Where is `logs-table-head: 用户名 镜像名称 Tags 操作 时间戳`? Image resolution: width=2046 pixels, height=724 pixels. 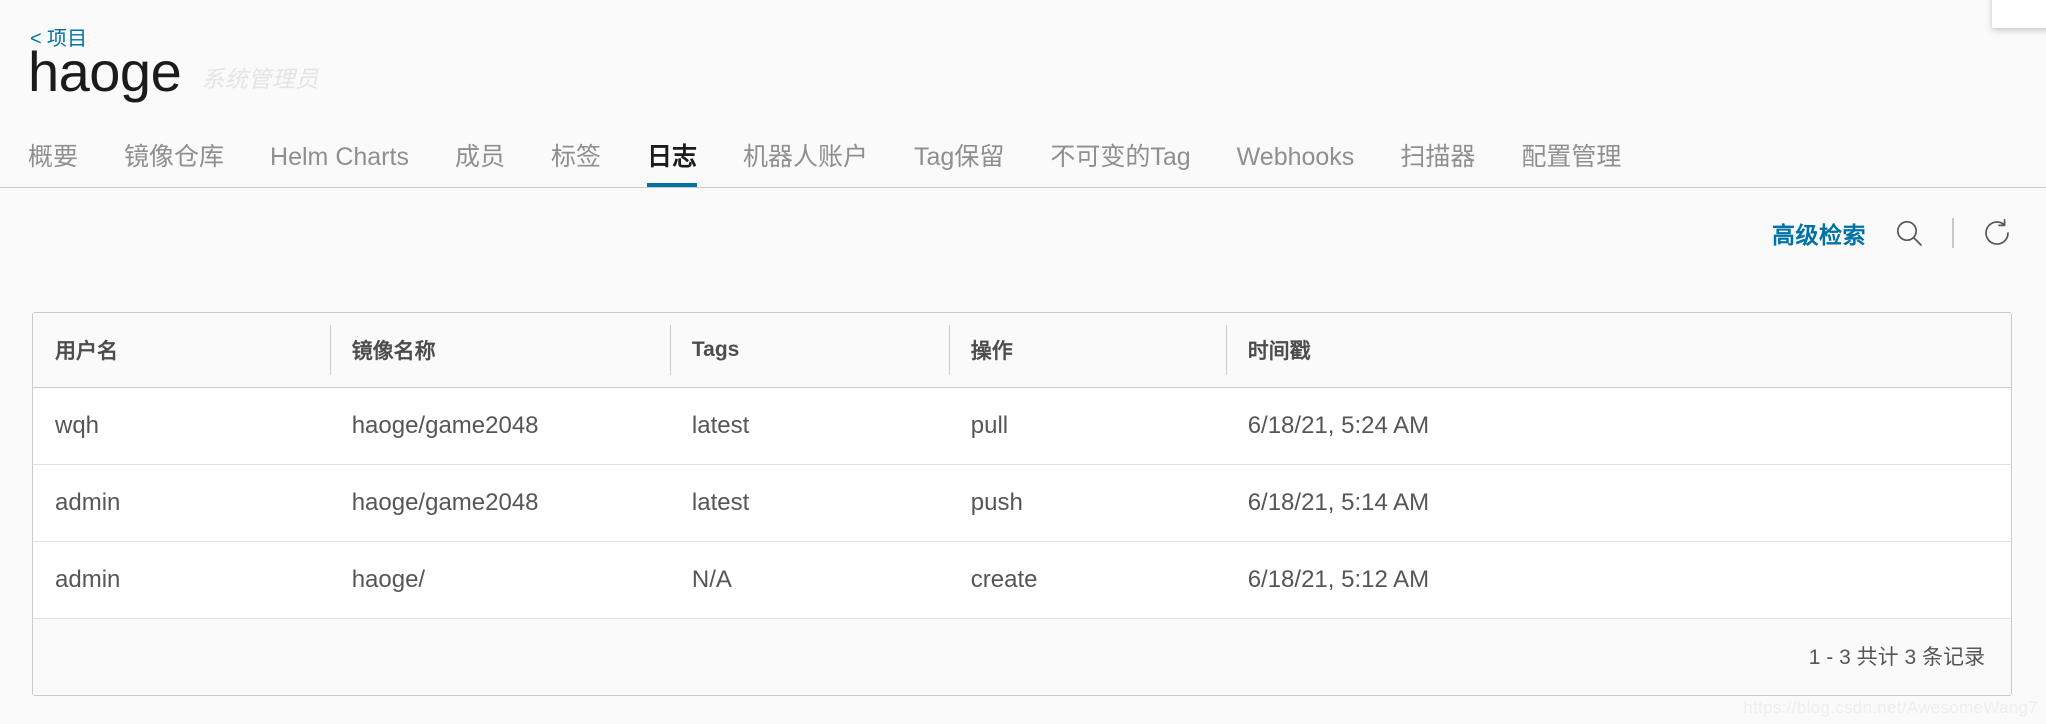 logs-table-head: 用户名 镜像名称 Tags 操作 时间戳 is located at coordinates (1022, 350).